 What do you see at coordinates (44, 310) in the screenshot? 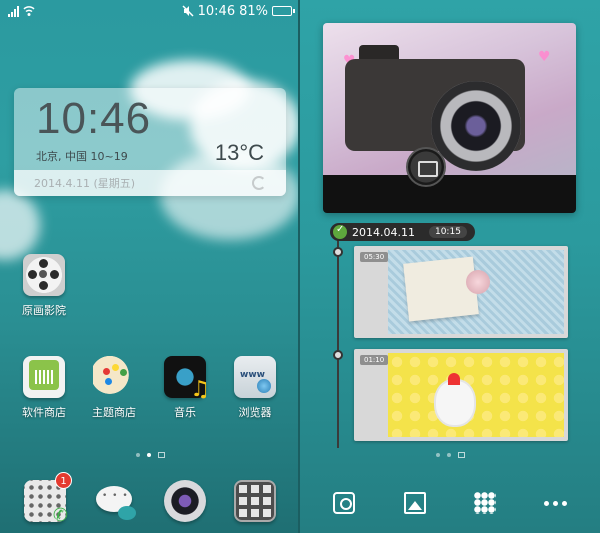
I see `app-label: 原画影院` at bounding box center [44, 310].